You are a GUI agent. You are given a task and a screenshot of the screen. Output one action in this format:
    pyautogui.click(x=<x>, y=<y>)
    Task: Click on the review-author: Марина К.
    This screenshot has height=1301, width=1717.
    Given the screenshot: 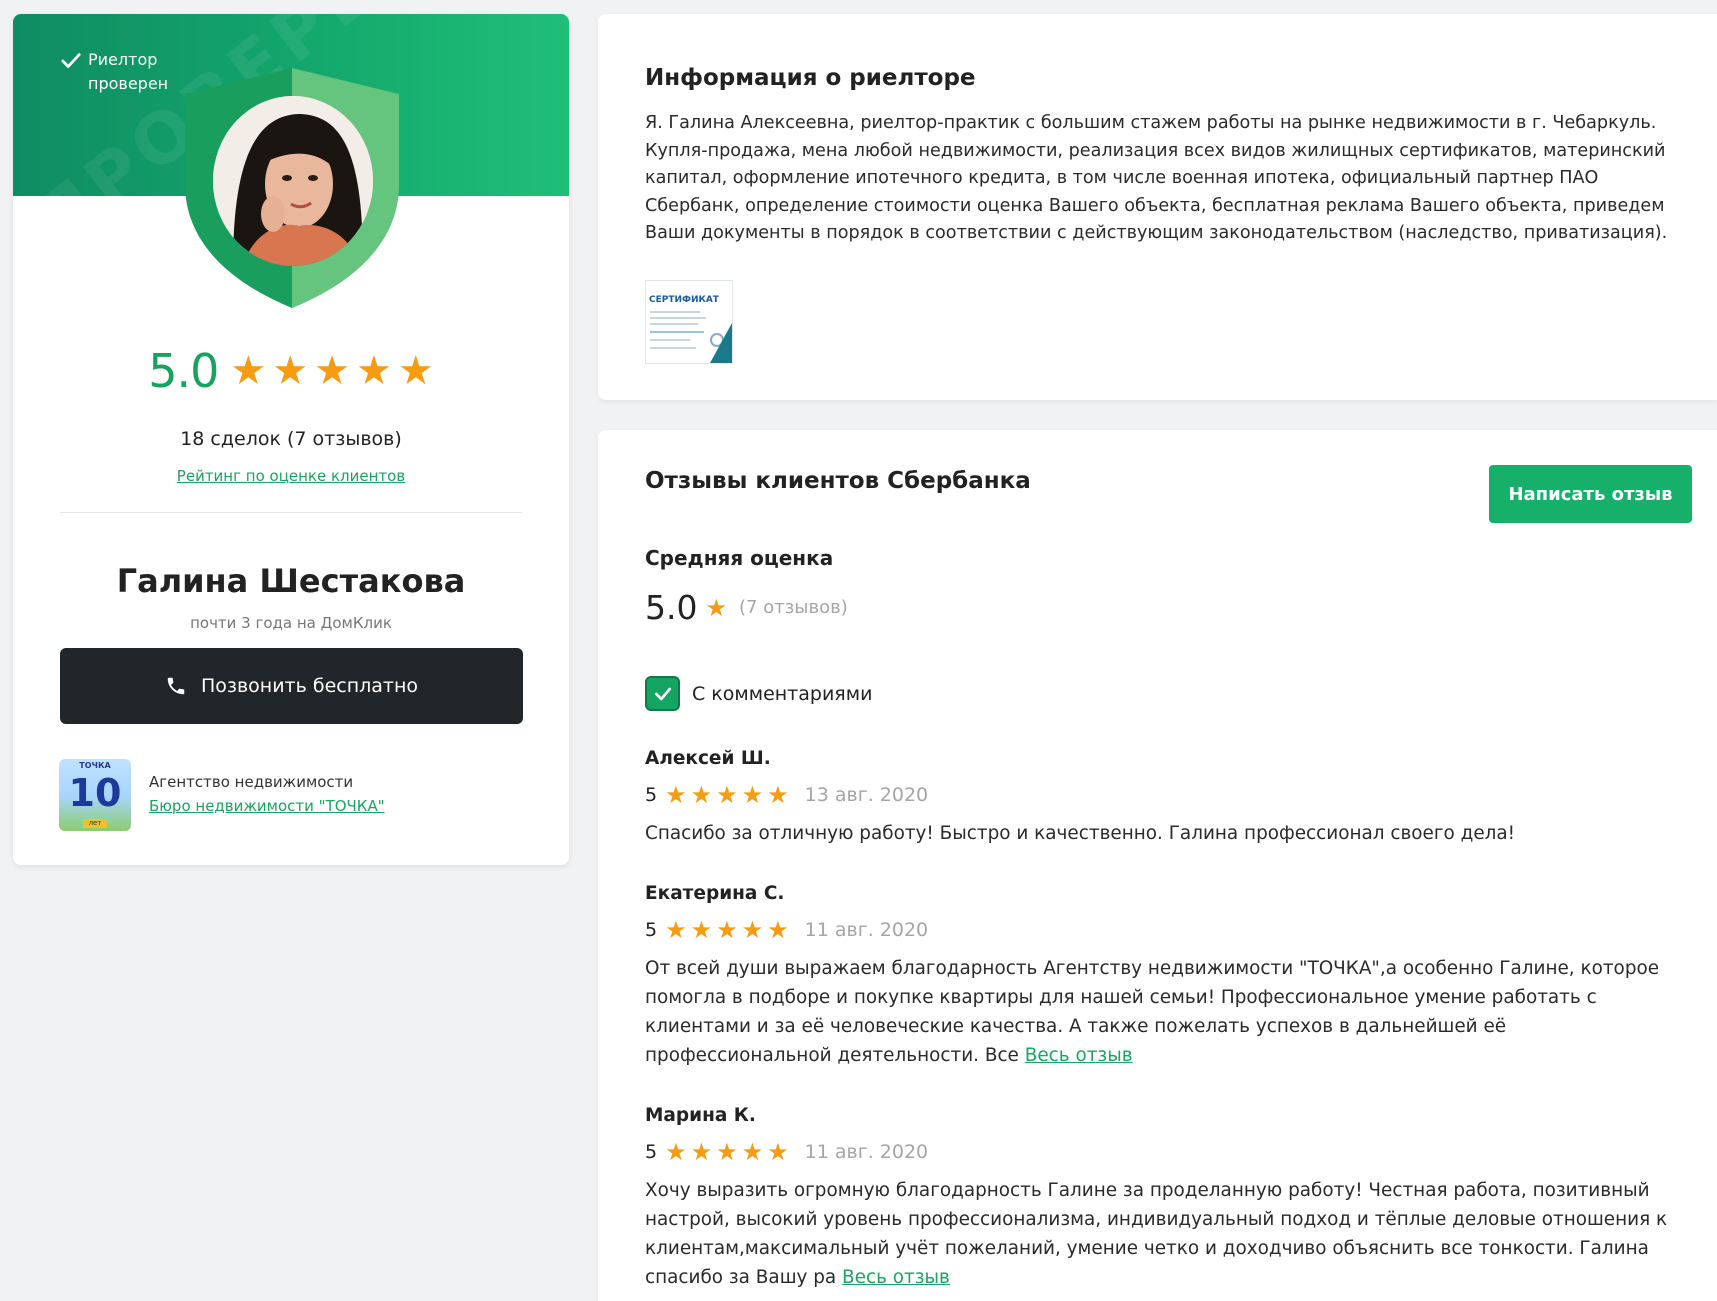 What is the action you would take?
    pyautogui.click(x=700, y=1115)
    